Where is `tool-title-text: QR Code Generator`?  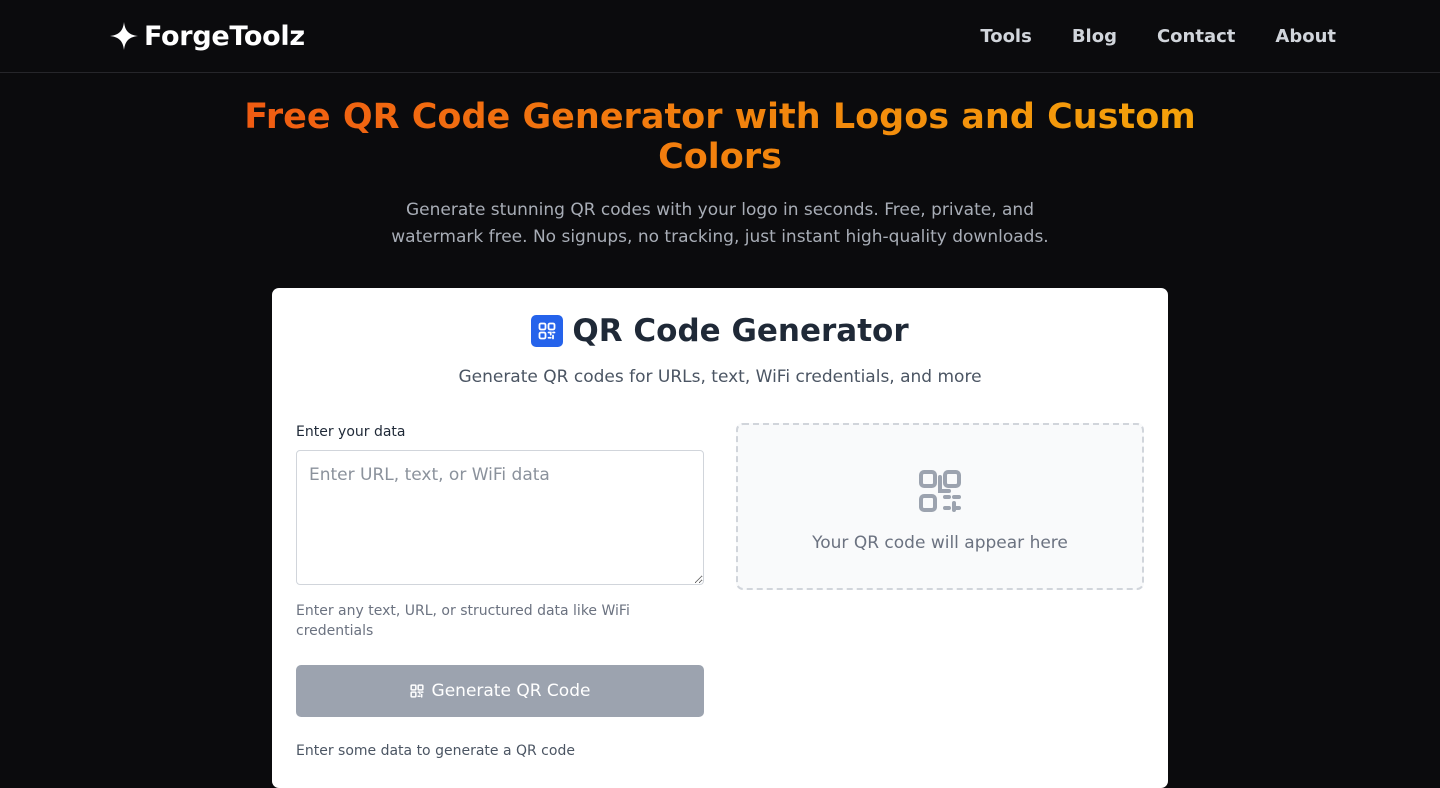
tool-title-text: QR Code Generator is located at coordinates (740, 331).